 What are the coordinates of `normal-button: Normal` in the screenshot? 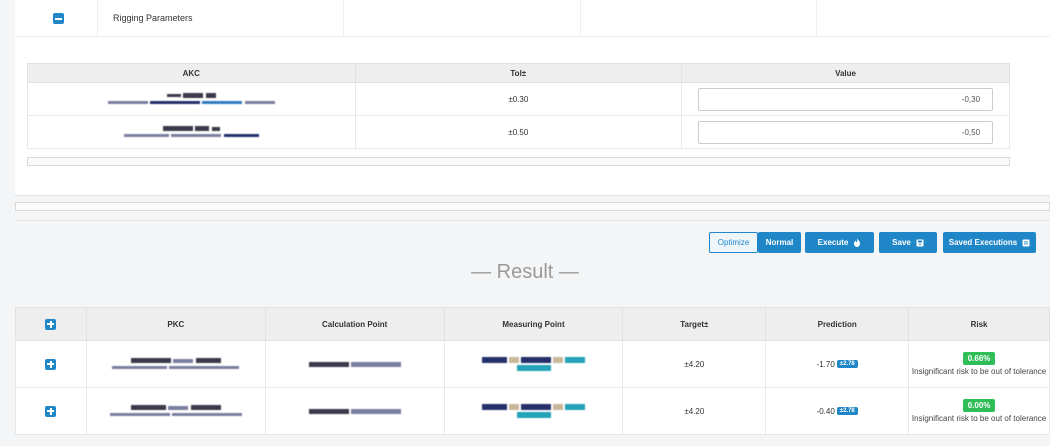 It's located at (779, 242).